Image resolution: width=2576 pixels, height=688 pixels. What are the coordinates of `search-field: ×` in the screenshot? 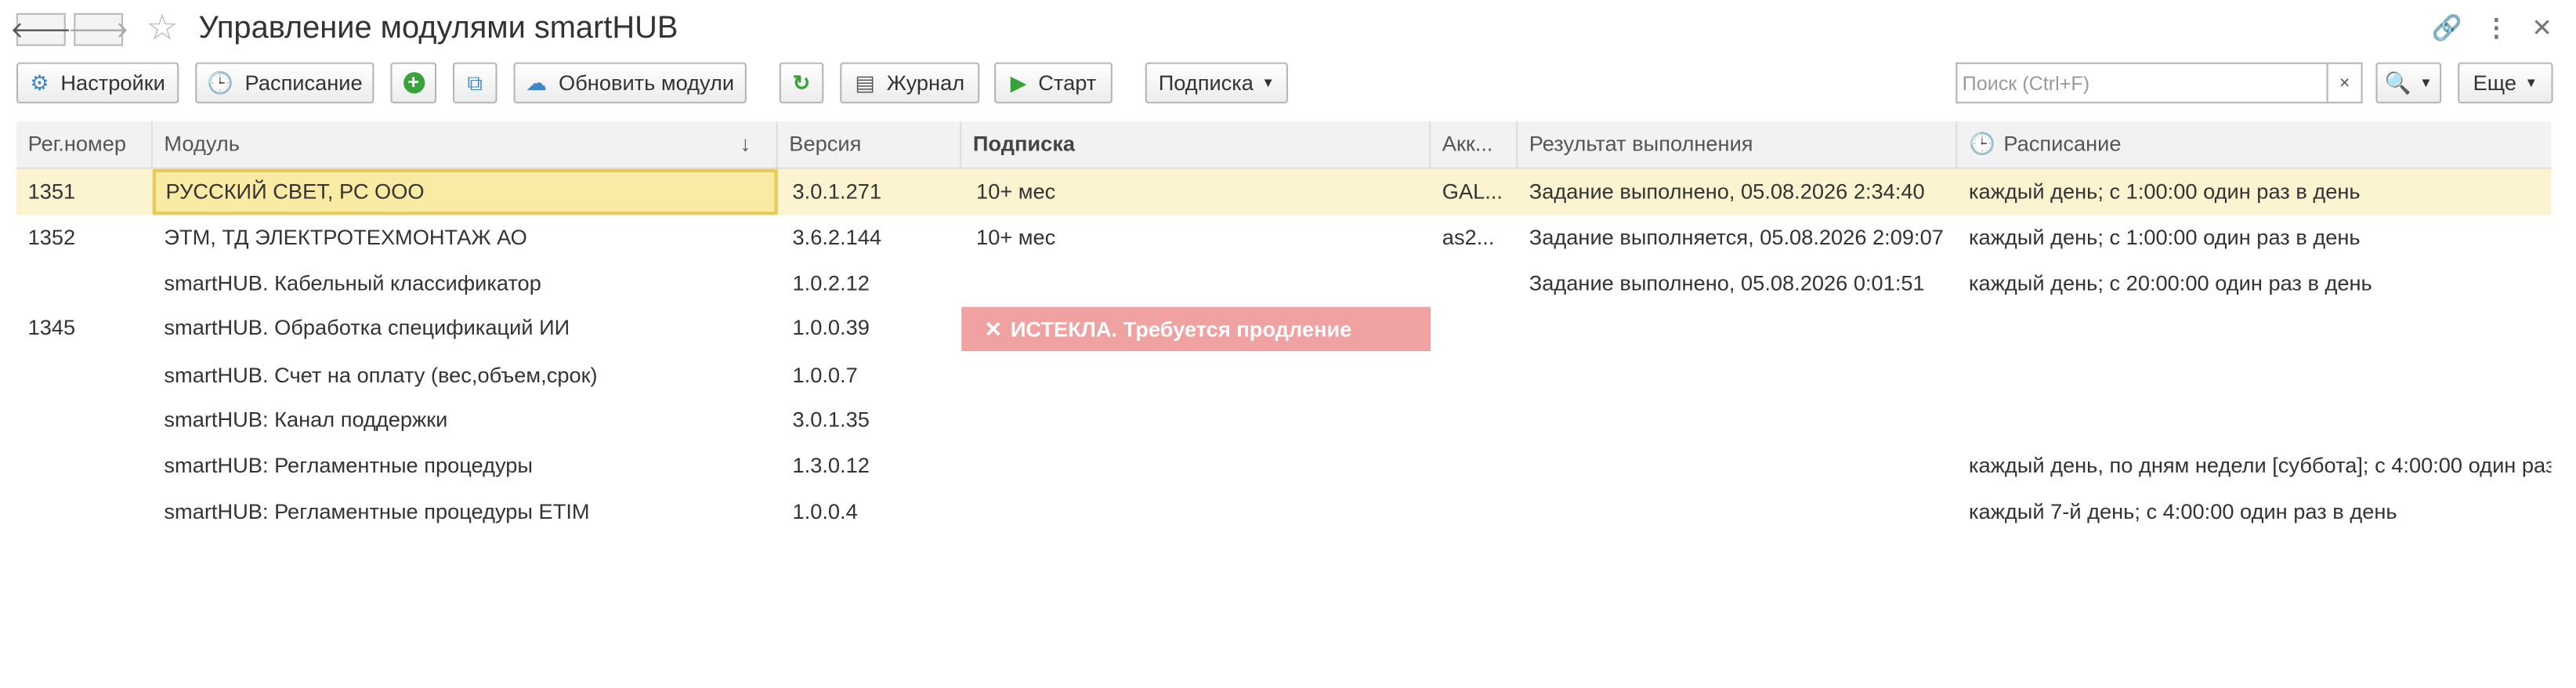 It's located at (2159, 82).